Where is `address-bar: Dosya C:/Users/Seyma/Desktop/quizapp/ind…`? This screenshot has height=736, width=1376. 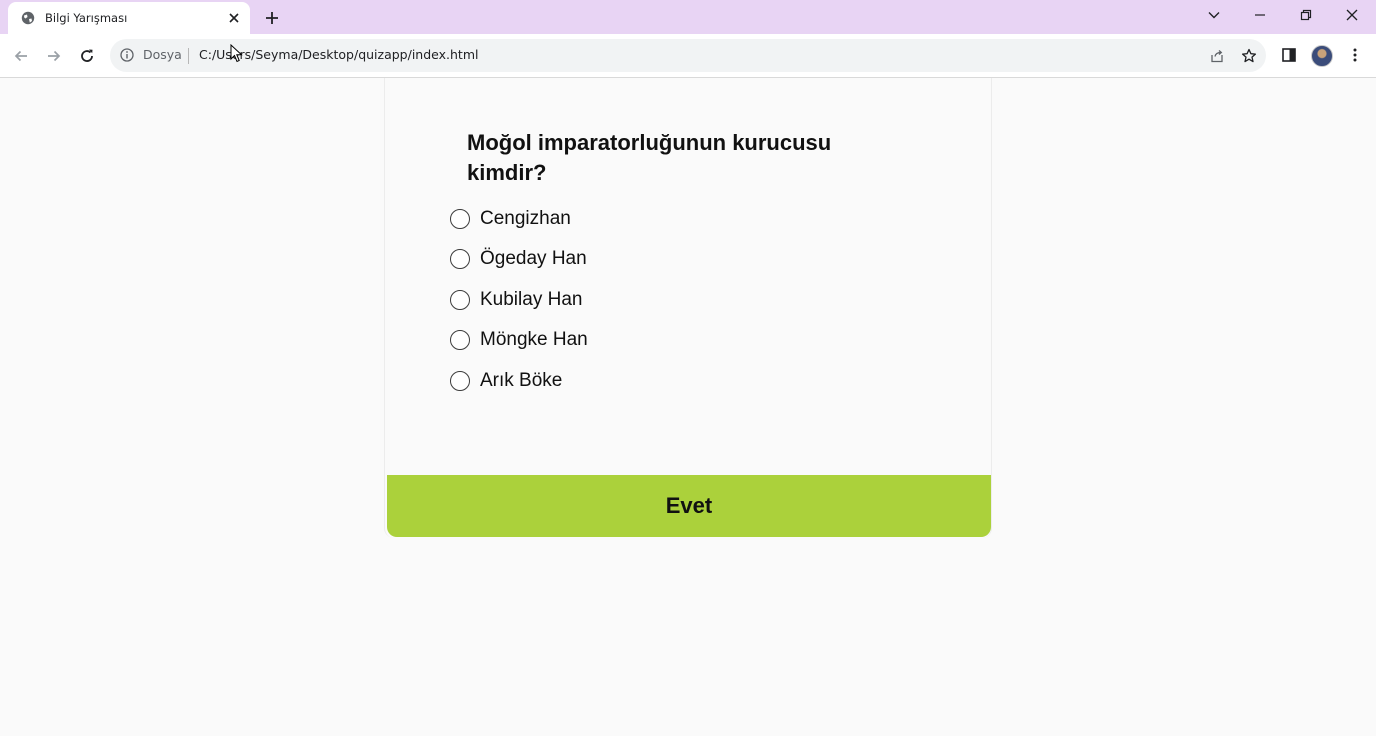
address-bar: Dosya C:/Users/Seyma/Desktop/quizapp/ind… is located at coordinates (688, 55).